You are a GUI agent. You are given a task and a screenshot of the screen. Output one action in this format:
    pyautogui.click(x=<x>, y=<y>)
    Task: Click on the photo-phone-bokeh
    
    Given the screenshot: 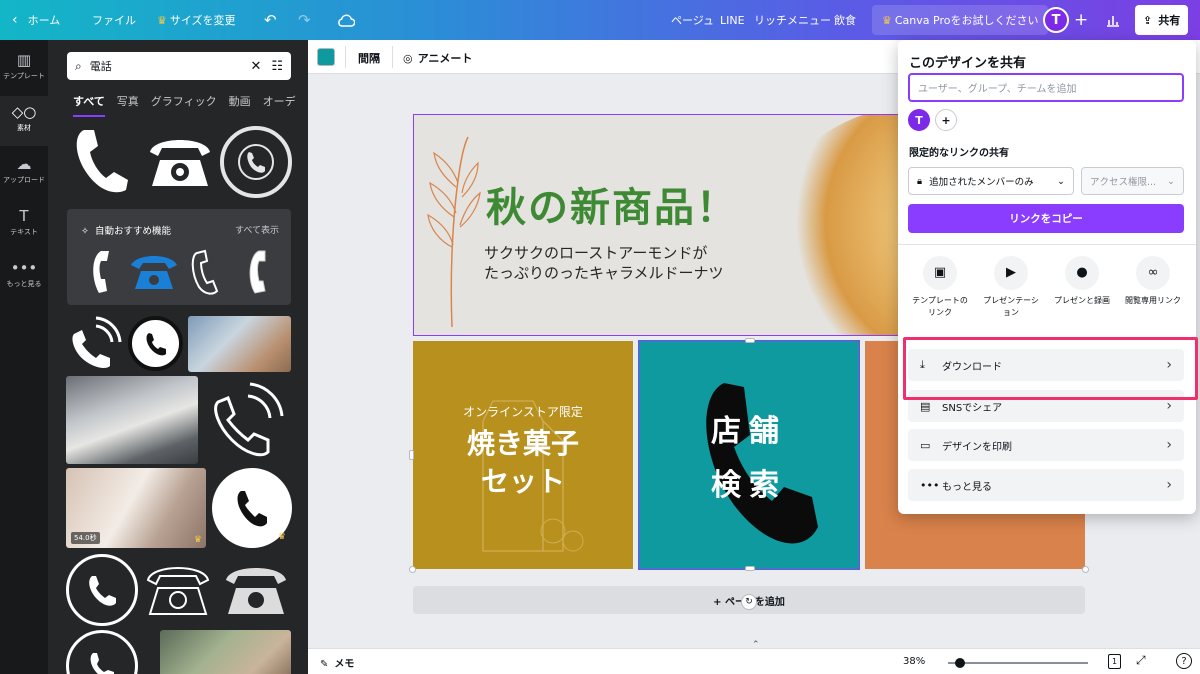 What is the action you would take?
    pyautogui.click(x=239, y=344)
    